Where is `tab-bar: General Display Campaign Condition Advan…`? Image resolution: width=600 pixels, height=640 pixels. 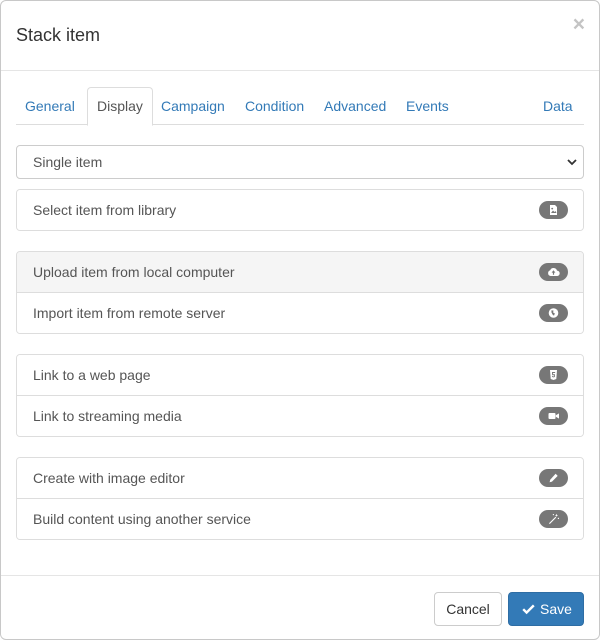 tab-bar: General Display Campaign Condition Advan… is located at coordinates (300, 106).